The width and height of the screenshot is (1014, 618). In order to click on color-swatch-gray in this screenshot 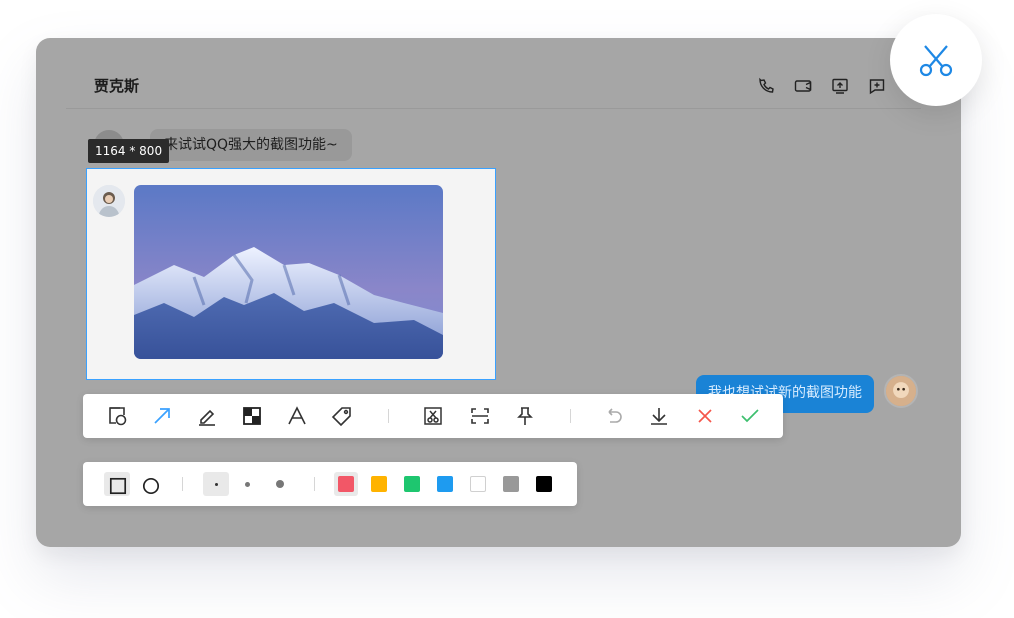, I will do `click(511, 484)`.